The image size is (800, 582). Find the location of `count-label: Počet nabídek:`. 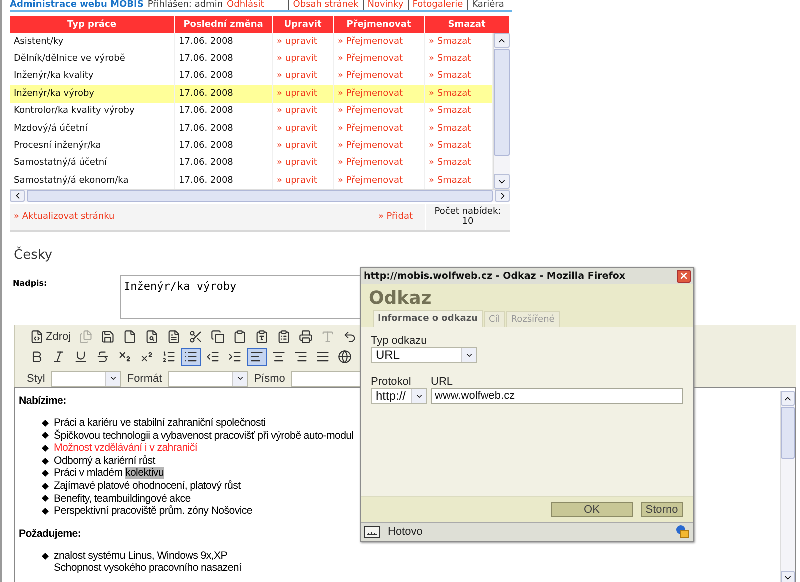

count-label: Počet nabídek: is located at coordinates (468, 212).